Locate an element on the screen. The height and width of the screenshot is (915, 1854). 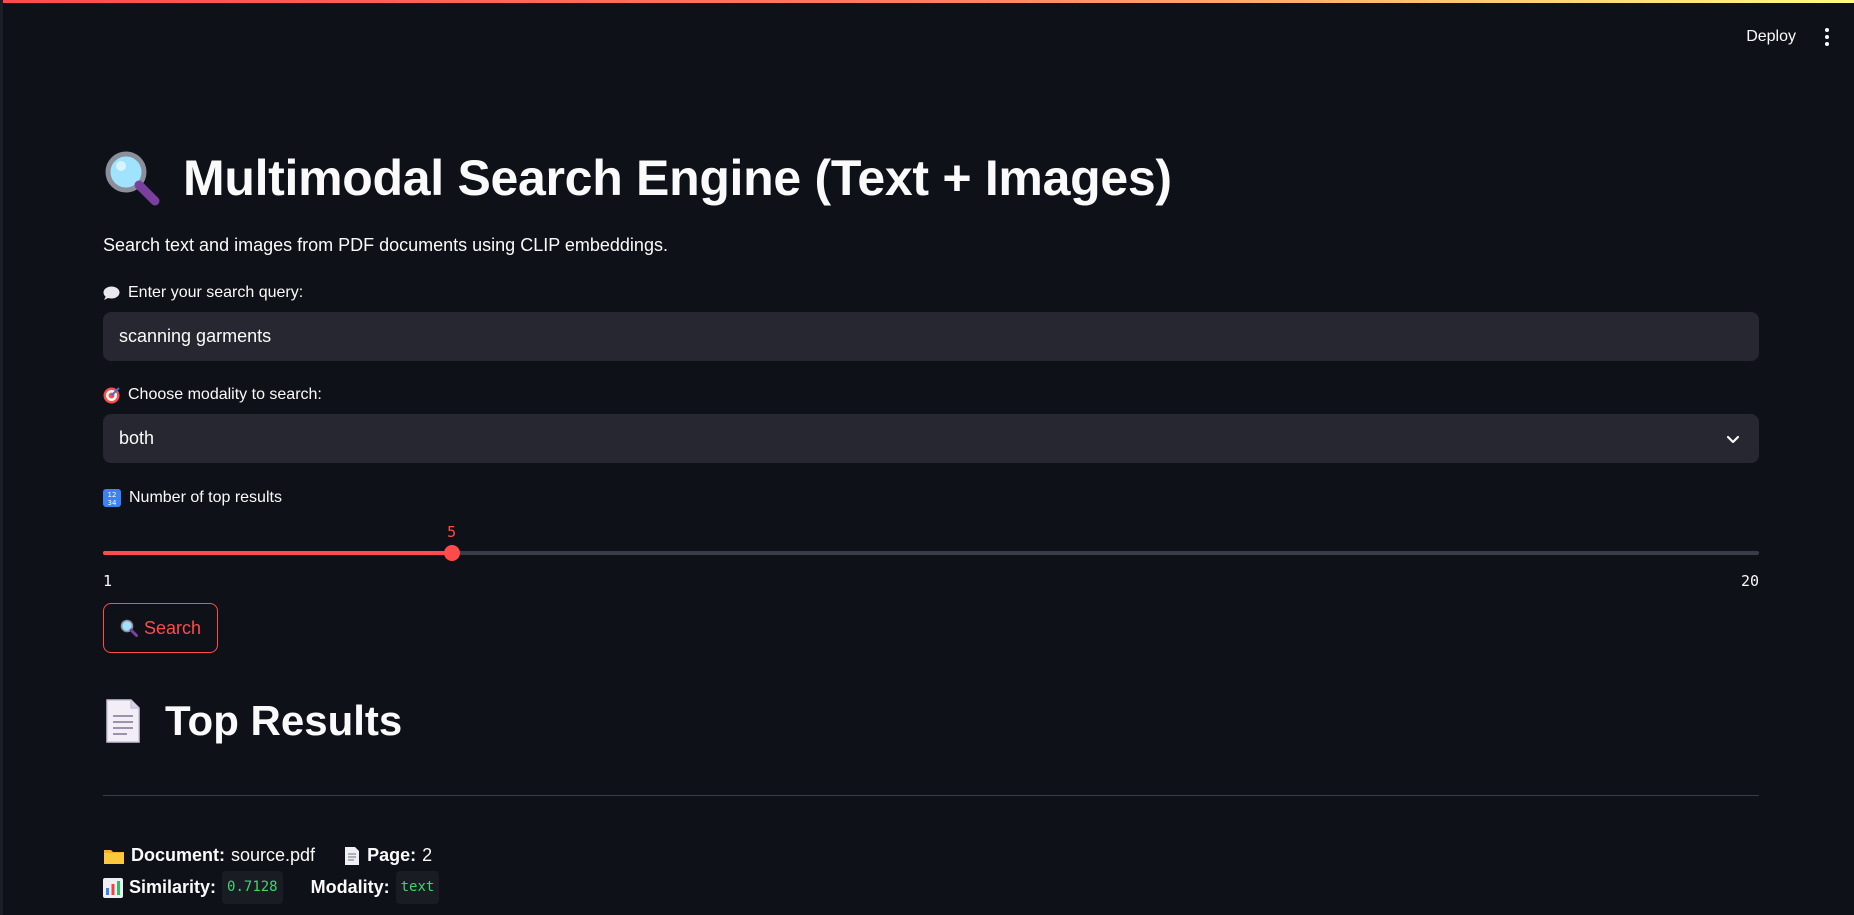
page-title: Multimodal Search Engine (Text + Images) is located at coordinates (931, 178).